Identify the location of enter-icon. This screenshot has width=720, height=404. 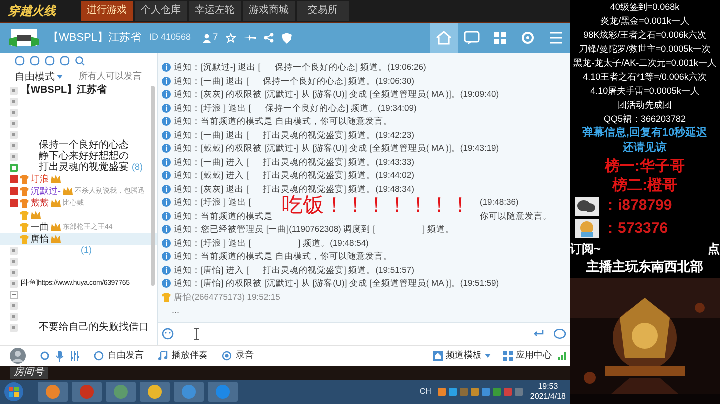
(539, 334).